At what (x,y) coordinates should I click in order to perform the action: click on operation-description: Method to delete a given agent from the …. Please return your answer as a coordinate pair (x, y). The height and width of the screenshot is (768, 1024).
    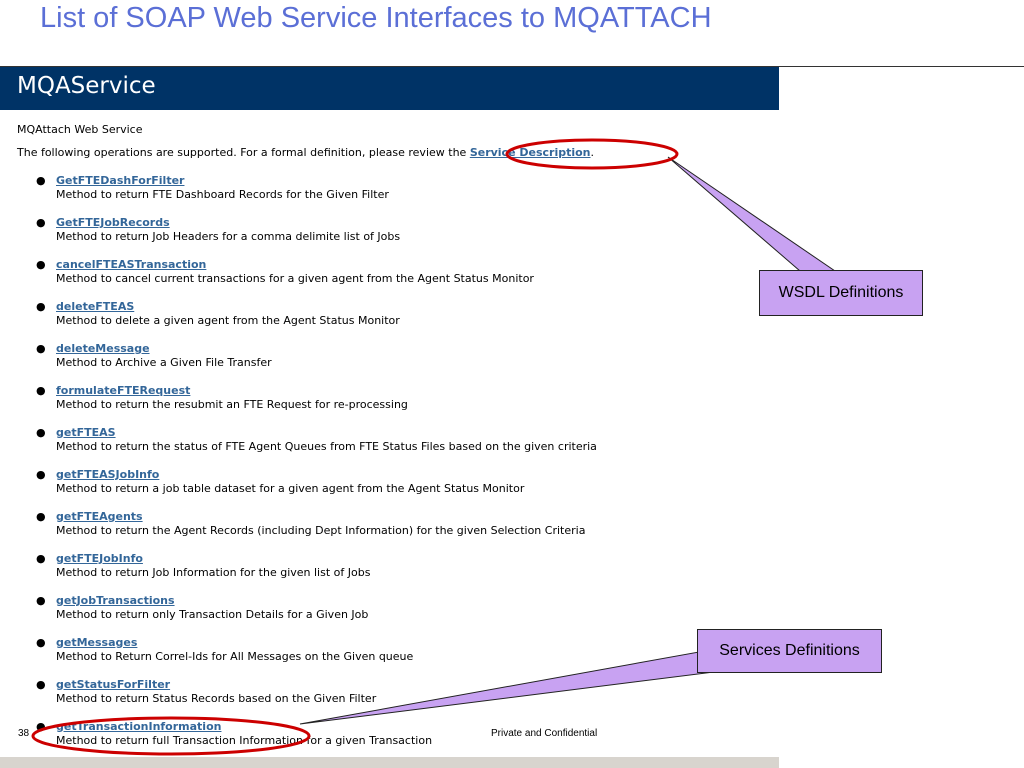
    Looking at the image, I should click on (228, 320).